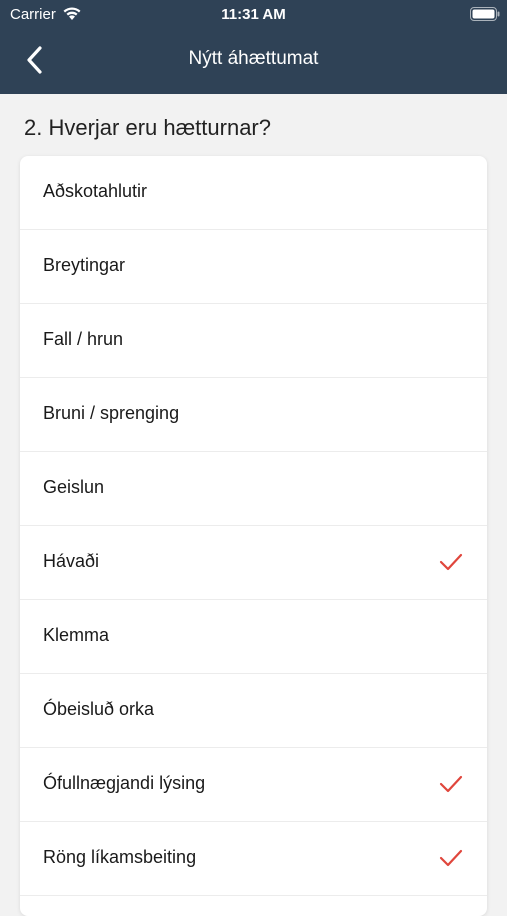 The width and height of the screenshot is (507, 916). What do you see at coordinates (111, 413) in the screenshot?
I see `hazard-label: Bruni / sprenging` at bounding box center [111, 413].